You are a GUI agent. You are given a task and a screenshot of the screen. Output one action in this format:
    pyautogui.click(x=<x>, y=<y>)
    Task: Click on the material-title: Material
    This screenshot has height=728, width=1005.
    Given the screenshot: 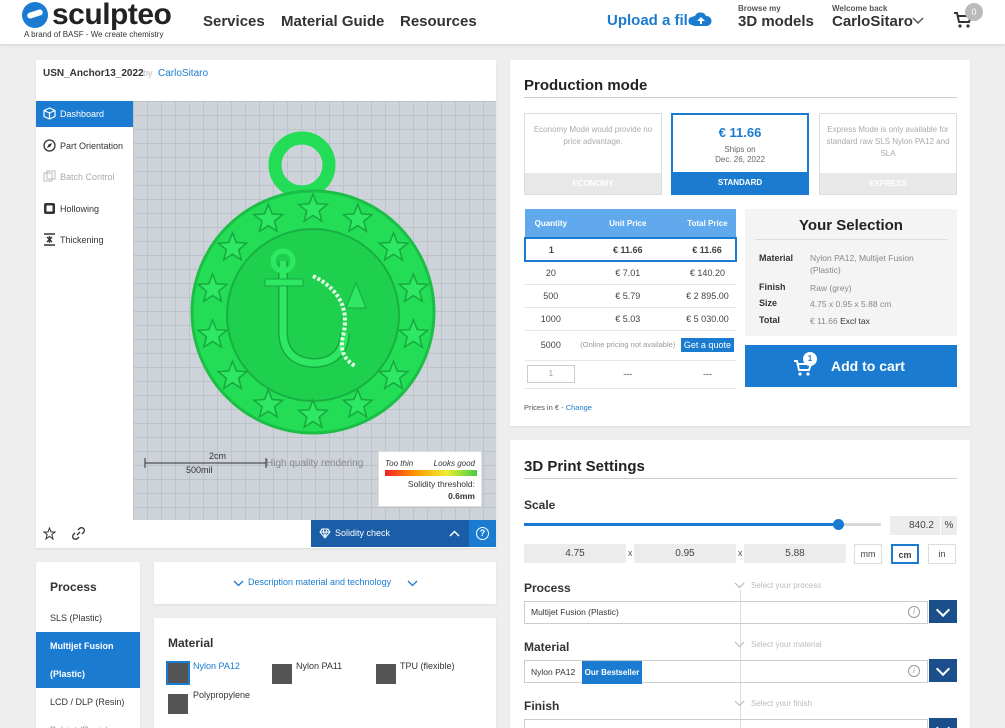 What is the action you would take?
    pyautogui.click(x=191, y=643)
    